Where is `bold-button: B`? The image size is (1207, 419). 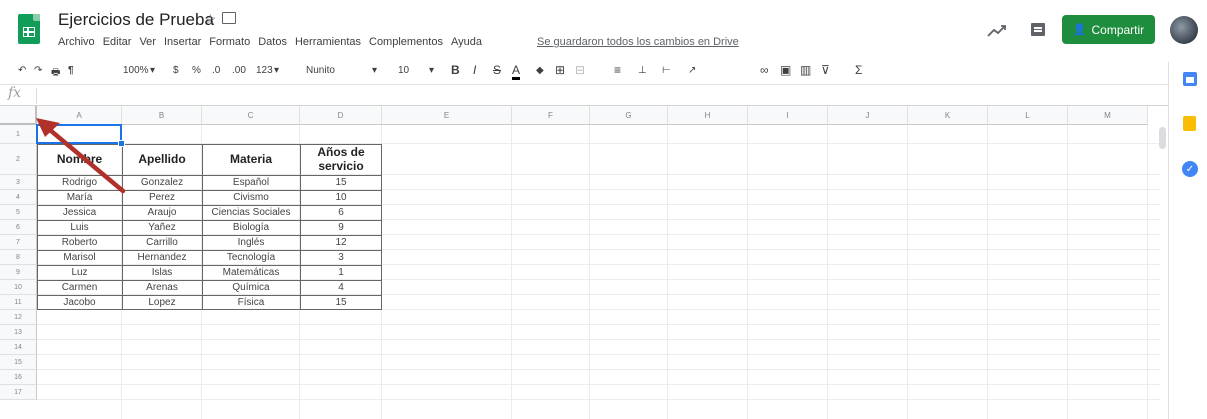 bold-button: B is located at coordinates (455, 70).